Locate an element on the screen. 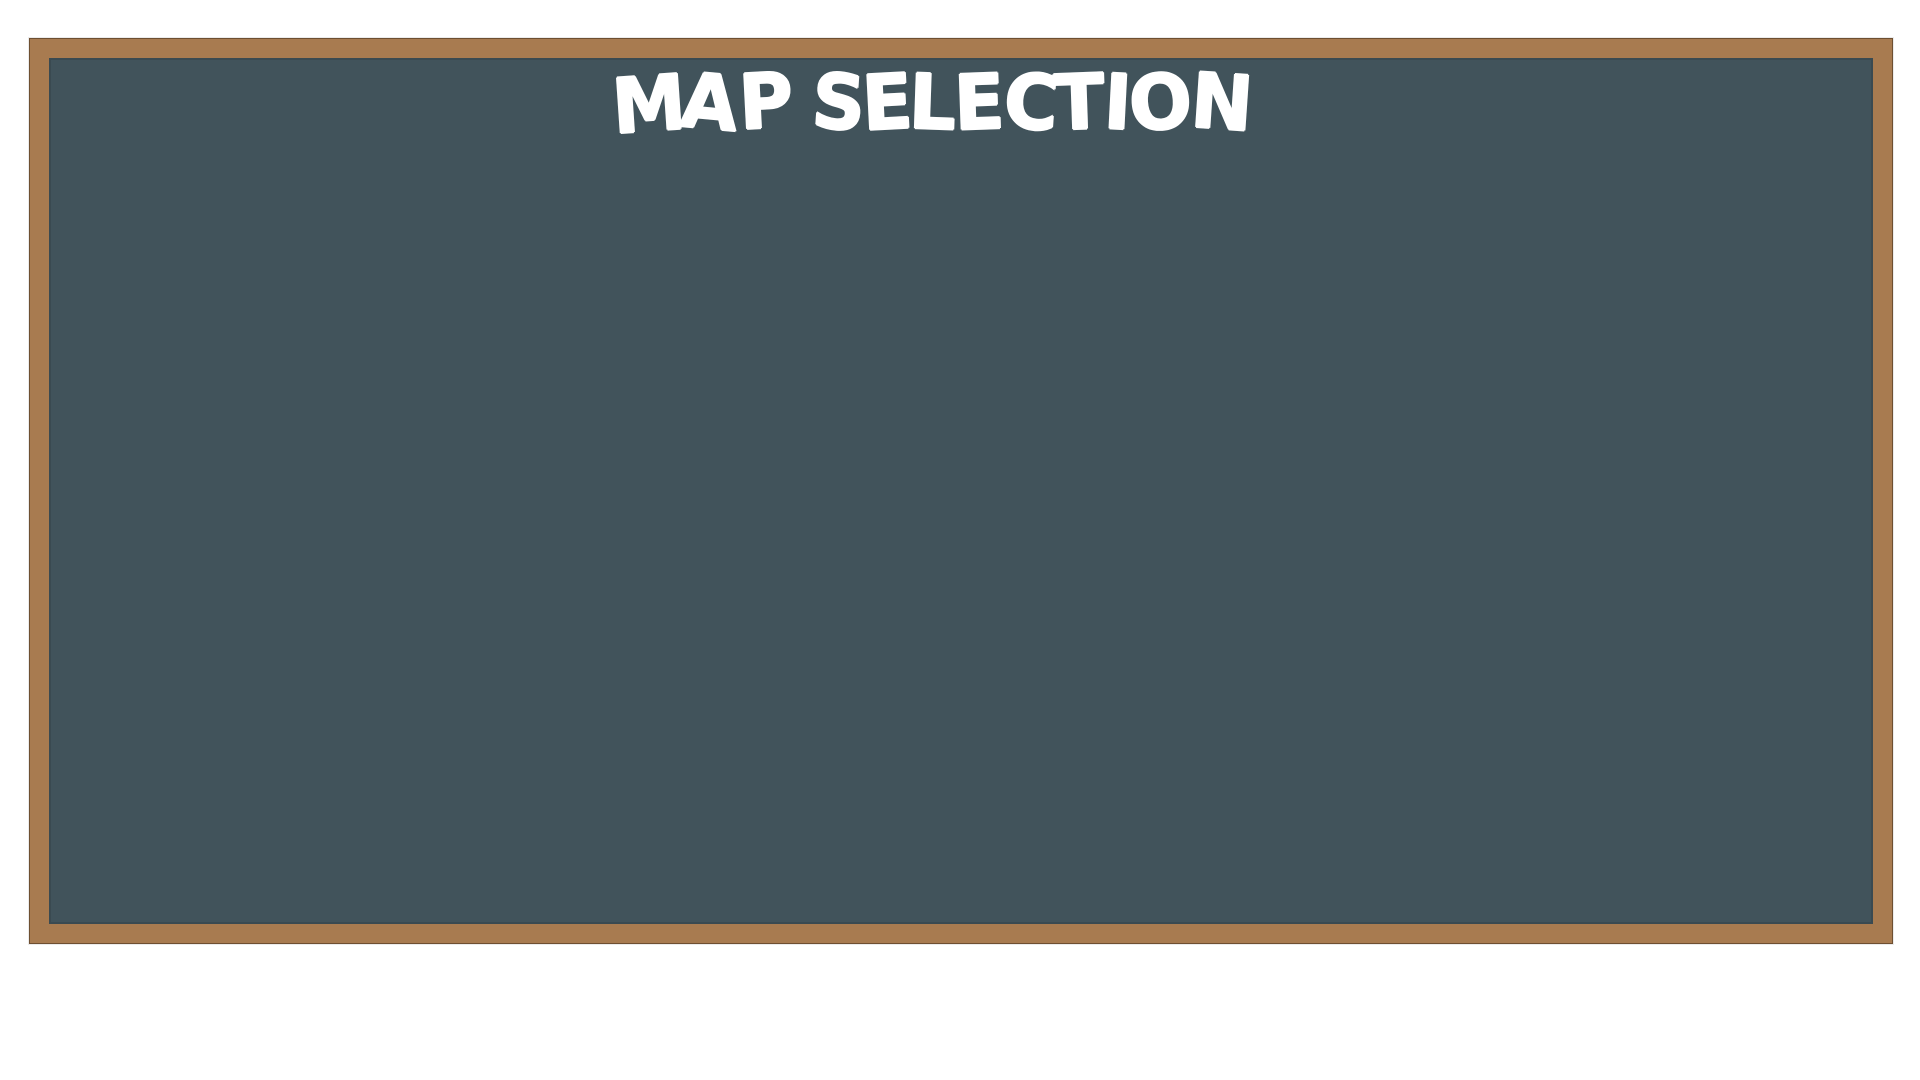 This screenshot has width=1920, height=1080. title-letter: T is located at coordinates (1080, 103).